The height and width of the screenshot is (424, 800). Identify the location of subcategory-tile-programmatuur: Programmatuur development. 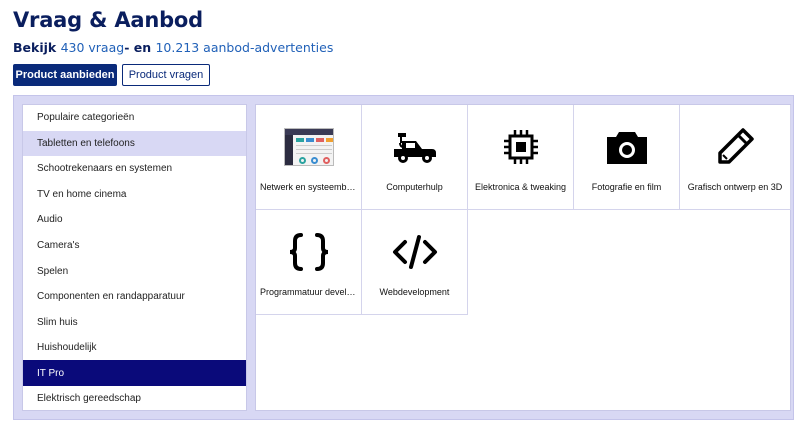
(309, 262).